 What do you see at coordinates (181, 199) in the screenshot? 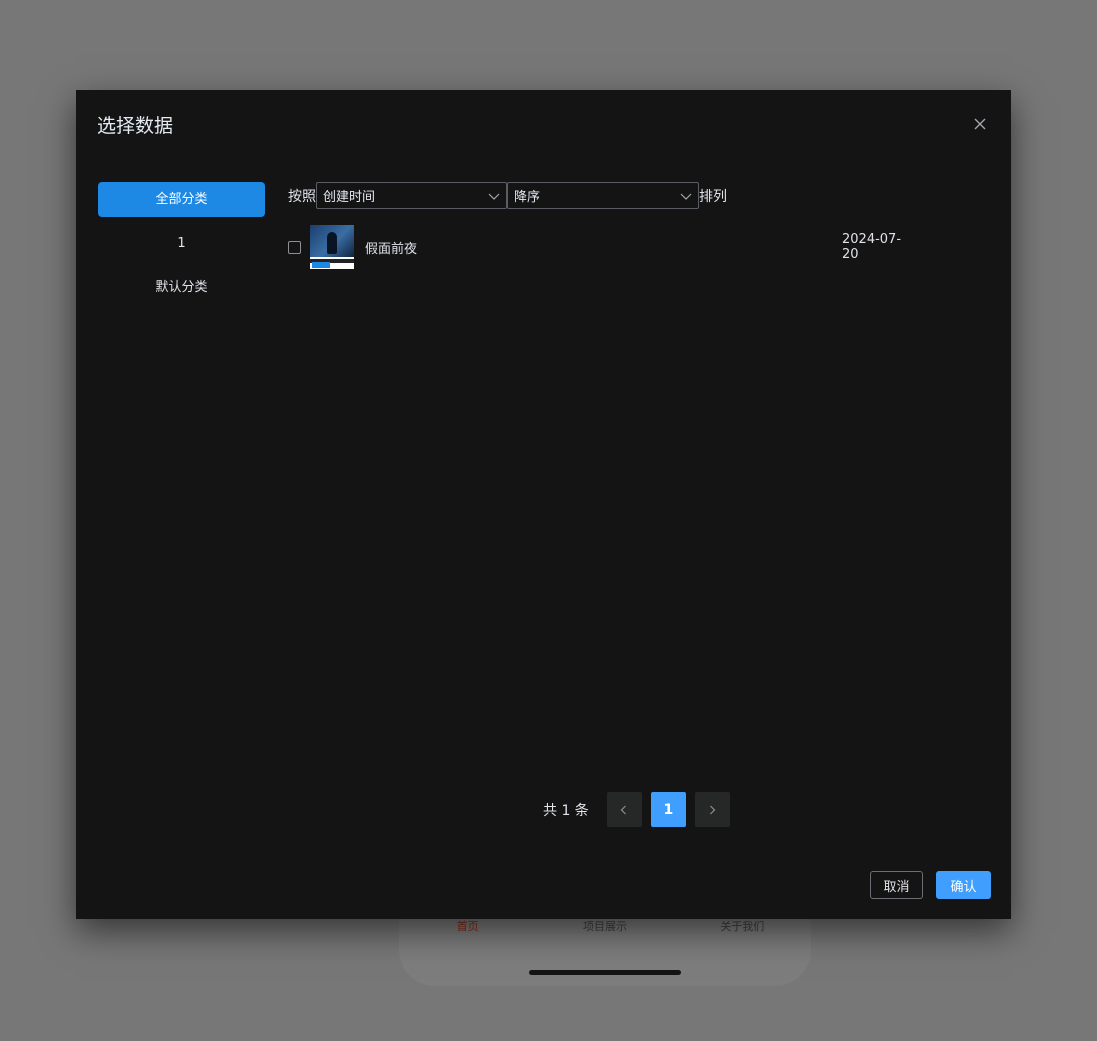
I see `category-item-all: 全部分类` at bounding box center [181, 199].